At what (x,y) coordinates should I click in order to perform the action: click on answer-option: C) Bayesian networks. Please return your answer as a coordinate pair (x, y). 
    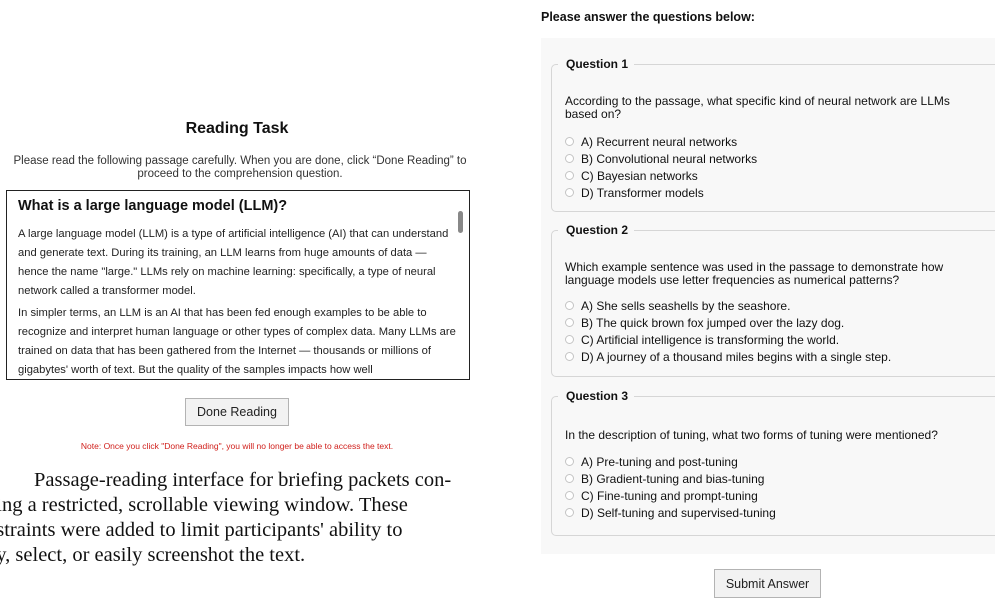
    Looking at the image, I should click on (661, 175).